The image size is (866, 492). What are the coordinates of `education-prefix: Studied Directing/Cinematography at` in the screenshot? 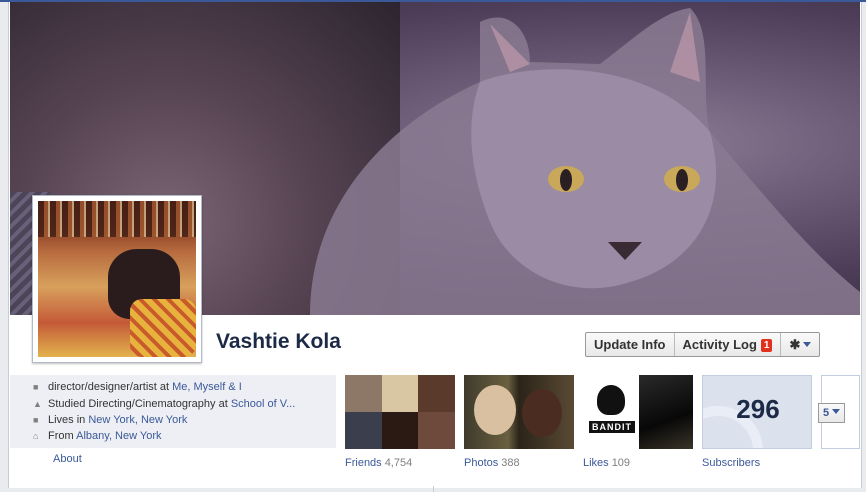 It's located at (139, 404).